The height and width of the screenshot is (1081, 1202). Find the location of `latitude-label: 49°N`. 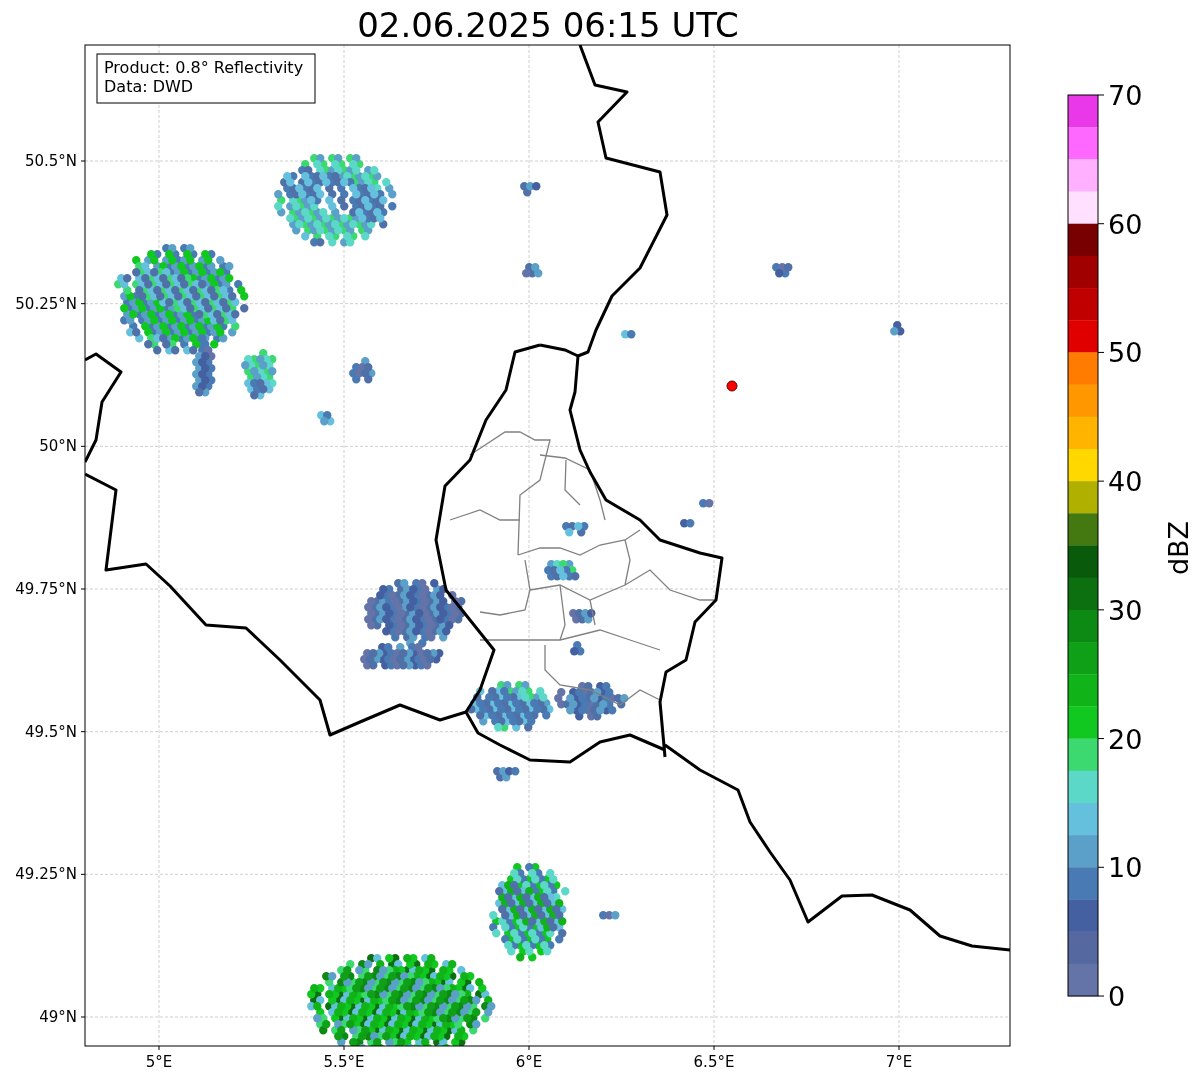

latitude-label: 49°N is located at coordinates (58, 1017).